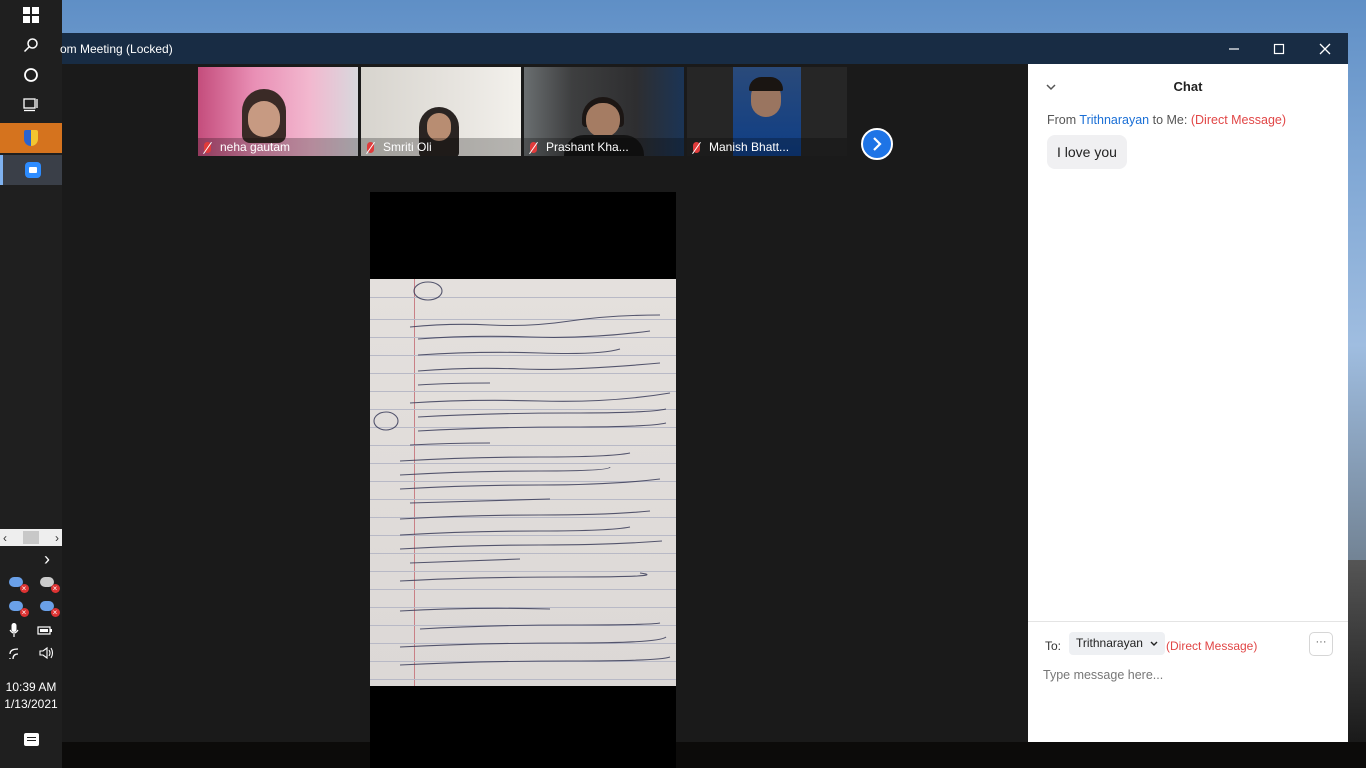 Image resolution: width=1366 pixels, height=768 pixels. I want to click on to-label: To:, so click(1053, 646).